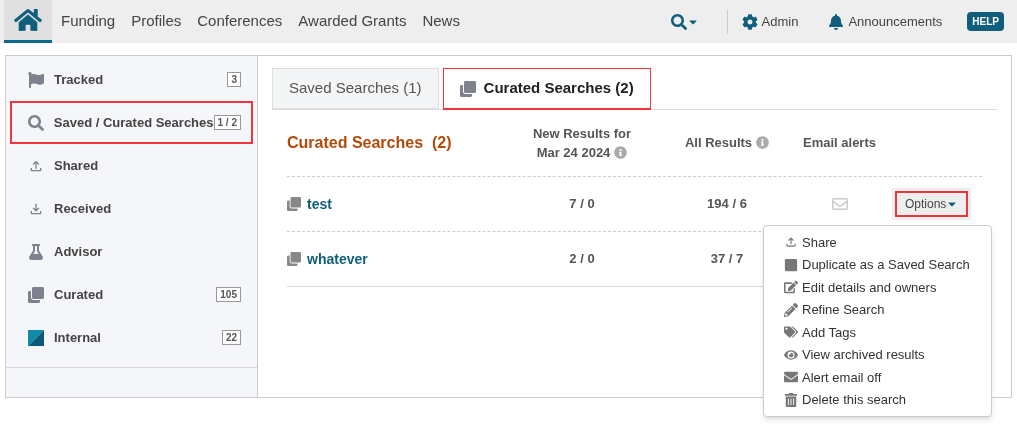 The height and width of the screenshot is (431, 1017). I want to click on nav-link: Conferences, so click(240, 21).